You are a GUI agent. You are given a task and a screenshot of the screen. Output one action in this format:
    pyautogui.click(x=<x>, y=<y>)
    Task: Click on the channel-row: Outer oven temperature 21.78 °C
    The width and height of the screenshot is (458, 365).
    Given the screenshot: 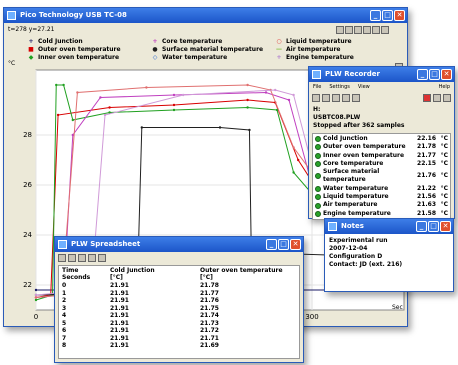 What is the action you would take?
    pyautogui.click(x=381, y=147)
    